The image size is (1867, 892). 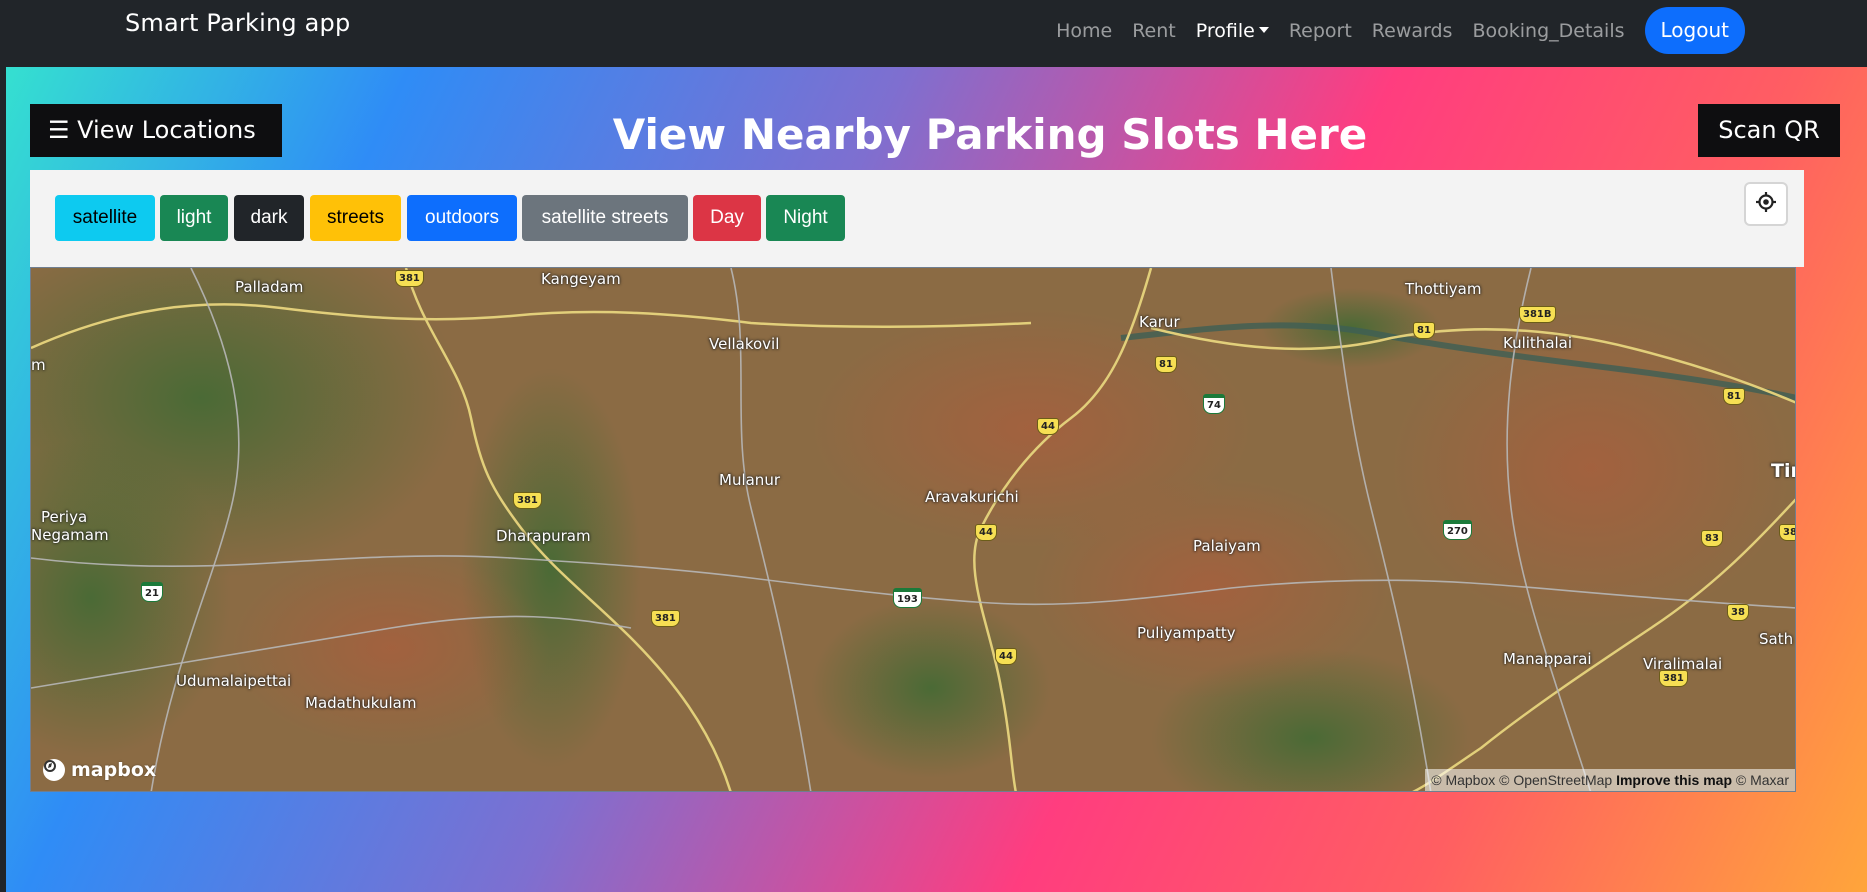 I want to click on page-title: View Nearby Parking Slots Here, so click(x=990, y=134).